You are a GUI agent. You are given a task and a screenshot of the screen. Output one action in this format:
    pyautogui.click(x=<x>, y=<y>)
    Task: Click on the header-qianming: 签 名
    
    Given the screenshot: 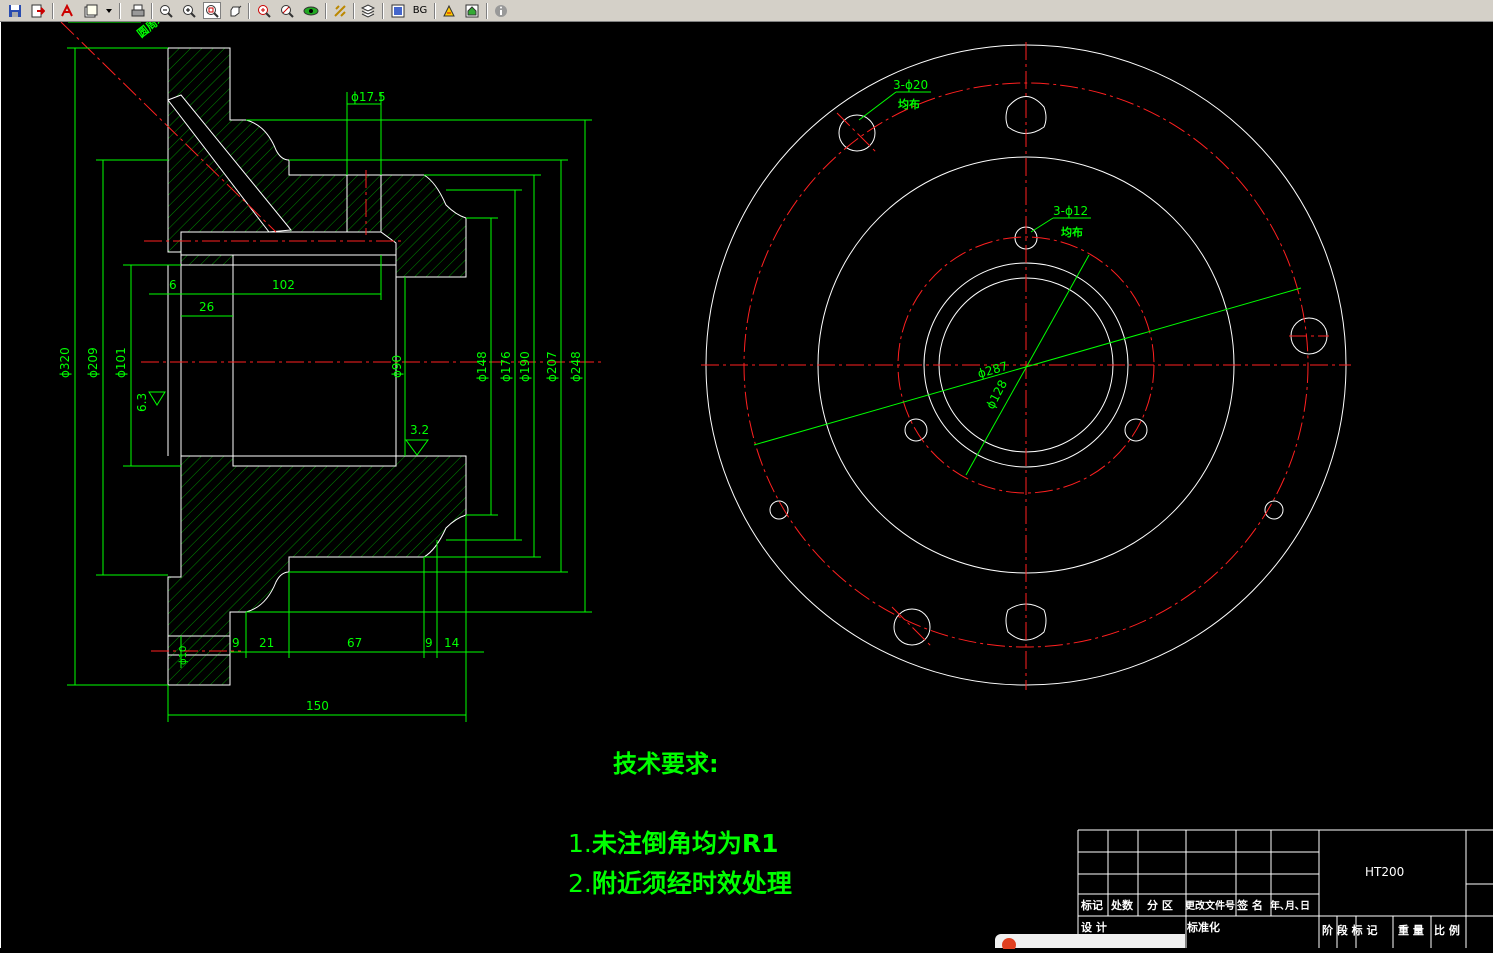 What is the action you would take?
    pyautogui.click(x=1250, y=905)
    